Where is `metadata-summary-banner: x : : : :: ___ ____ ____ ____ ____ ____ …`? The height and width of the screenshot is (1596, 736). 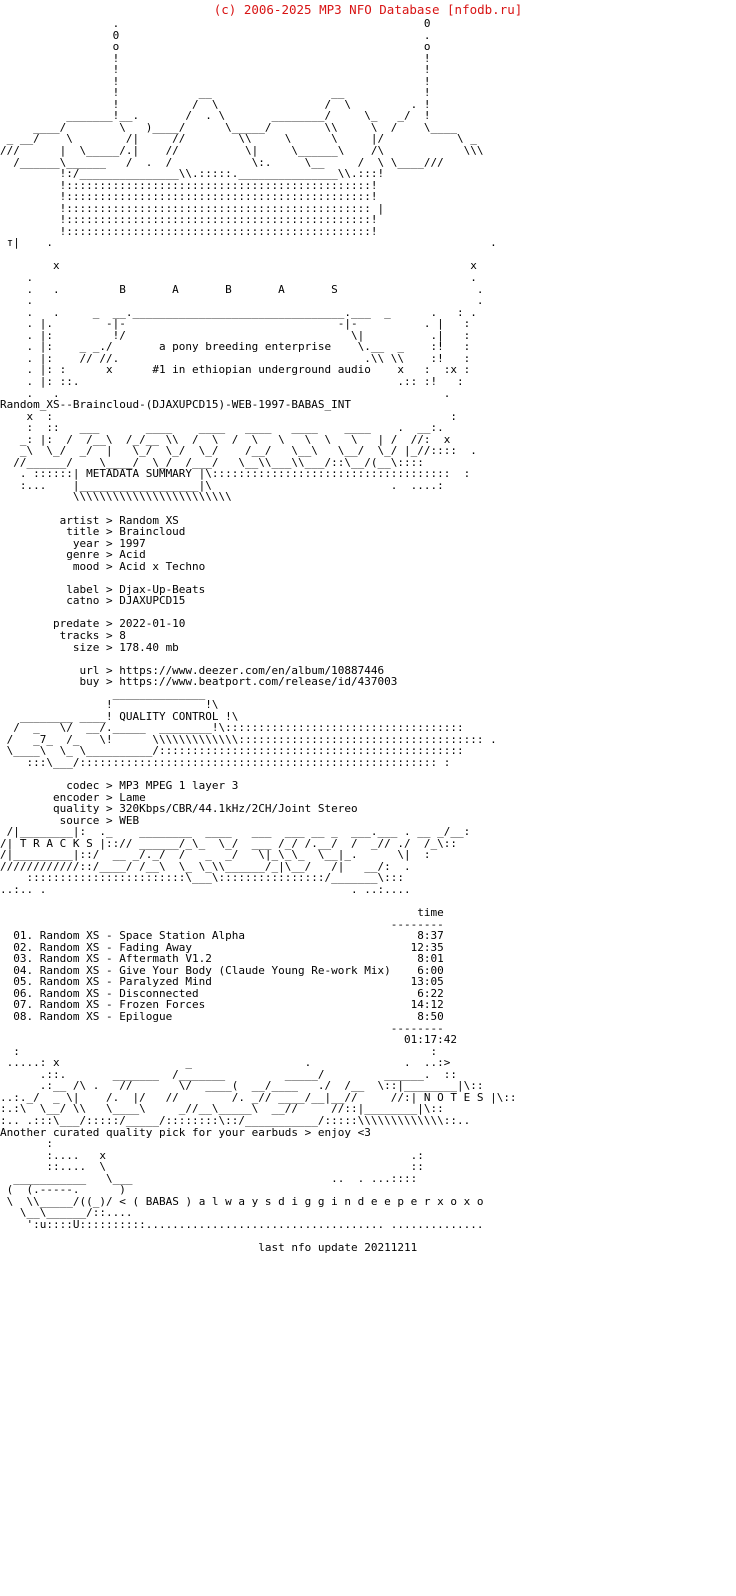 metadata-summary-banner: x : : : :: ___ ____ ____ ____ ____ ____ … is located at coordinates (245, 456).